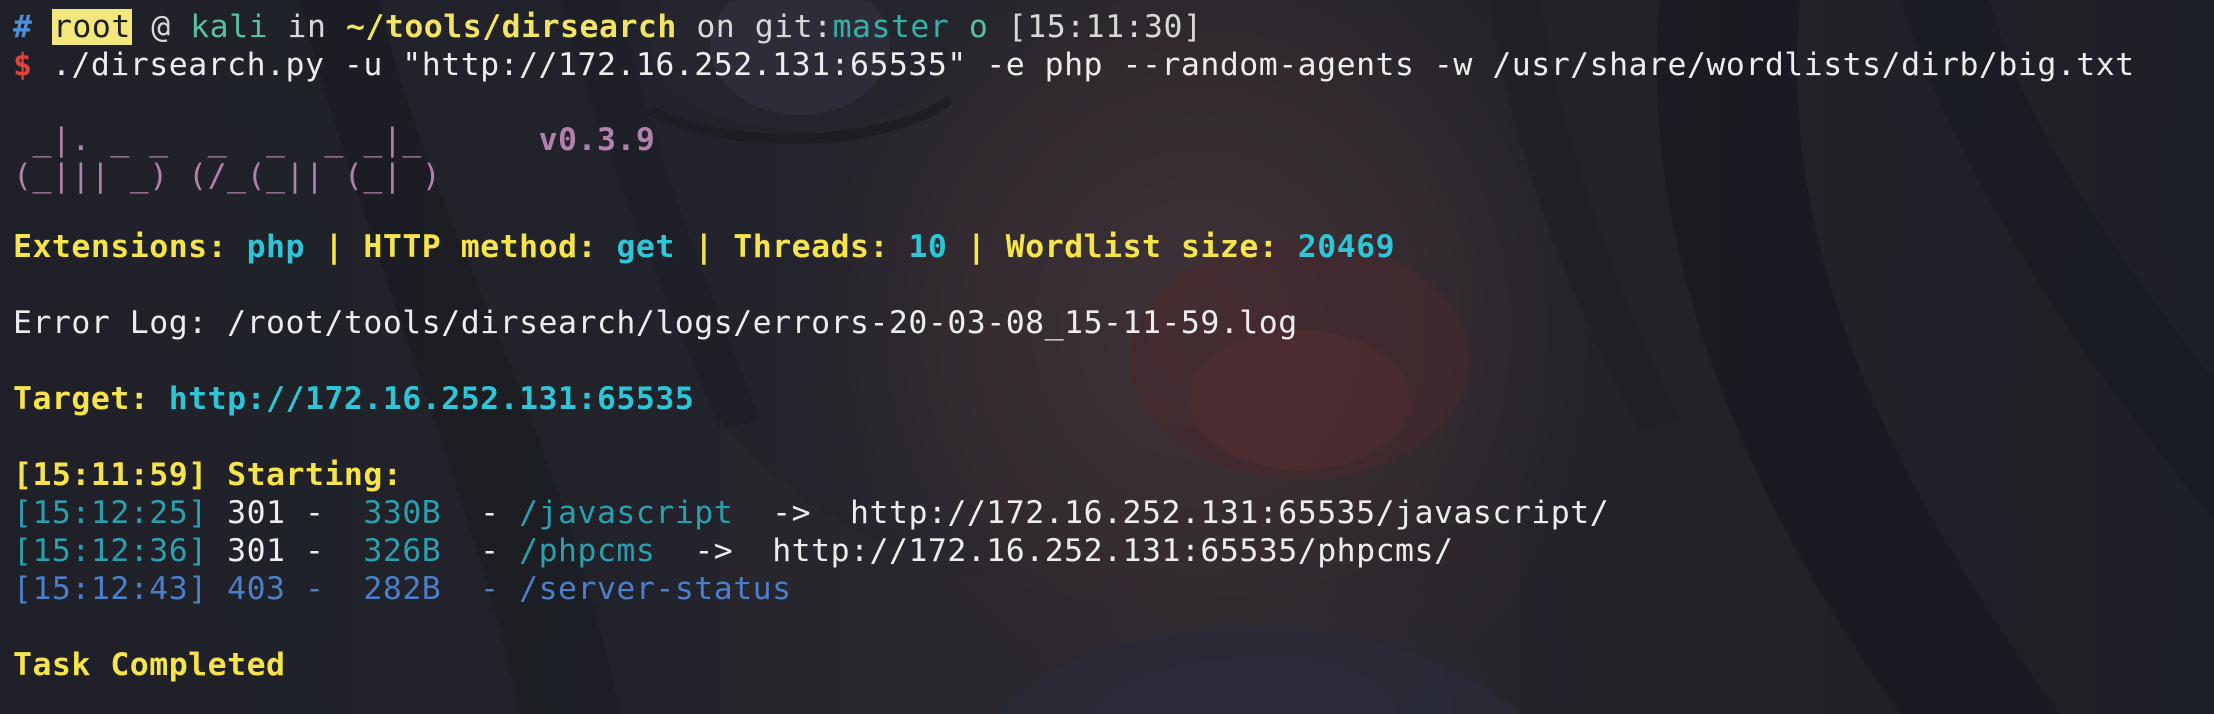 The width and height of the screenshot is (2214, 714). I want to click on wordlist-size-value: 20469, so click(1346, 247).